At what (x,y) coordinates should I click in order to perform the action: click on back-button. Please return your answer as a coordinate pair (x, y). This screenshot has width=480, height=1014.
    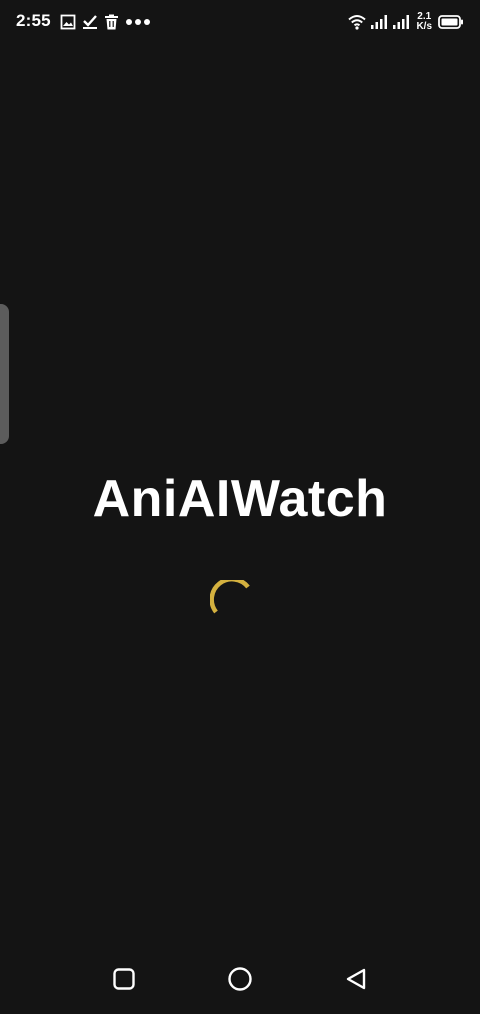
    Looking at the image, I should click on (356, 979).